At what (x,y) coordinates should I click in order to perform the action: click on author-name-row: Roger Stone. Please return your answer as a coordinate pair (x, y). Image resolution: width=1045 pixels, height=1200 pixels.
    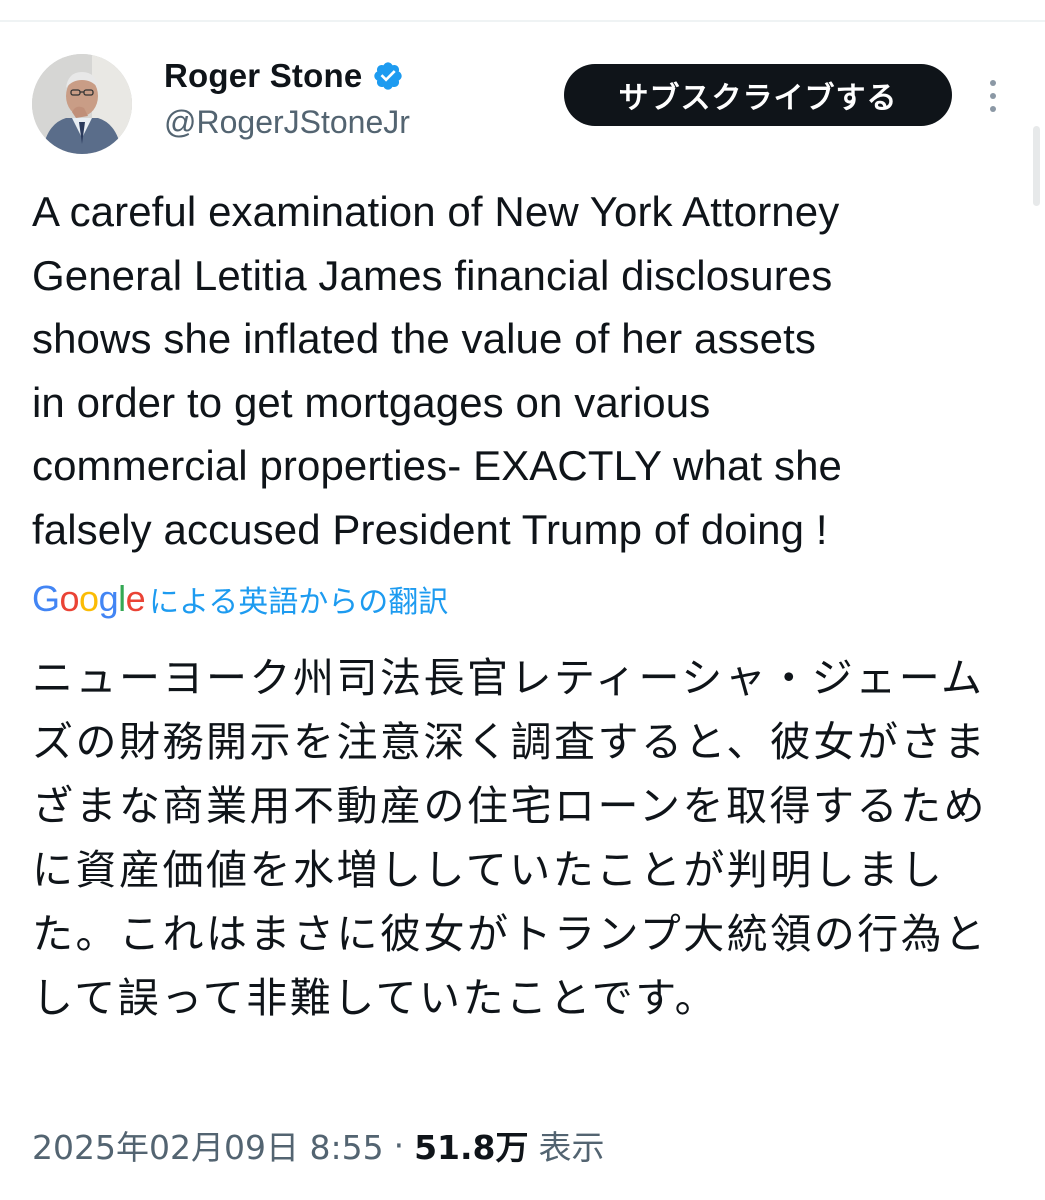
    Looking at the image, I should click on (284, 76).